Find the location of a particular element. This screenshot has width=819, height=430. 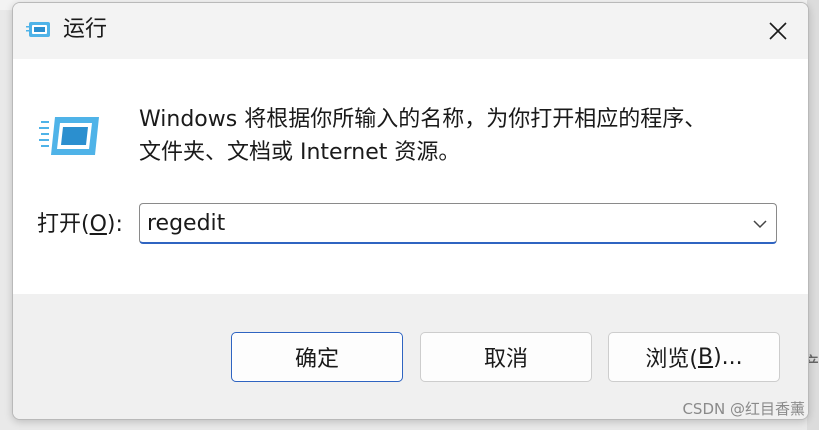

browse-label-accesskey: B is located at coordinates (705, 357).